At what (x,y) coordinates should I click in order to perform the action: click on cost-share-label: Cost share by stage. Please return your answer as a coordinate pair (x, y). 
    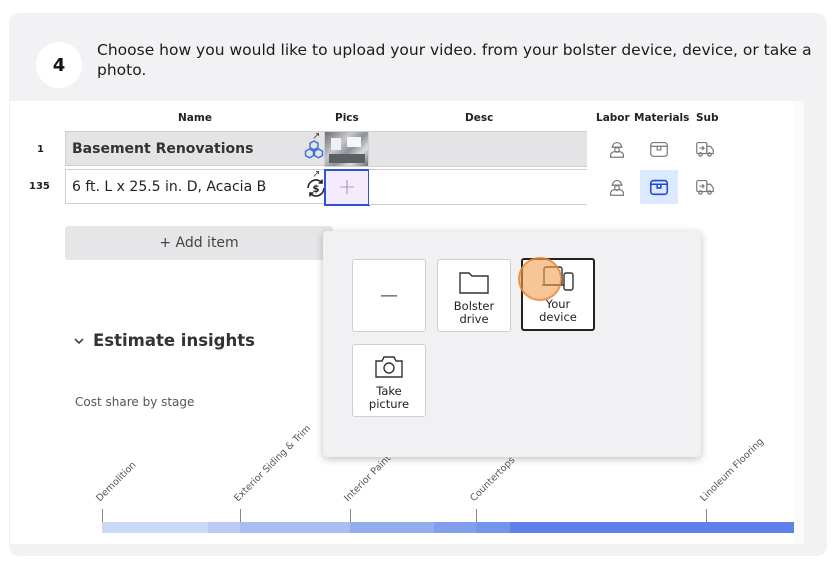
    Looking at the image, I should click on (135, 402).